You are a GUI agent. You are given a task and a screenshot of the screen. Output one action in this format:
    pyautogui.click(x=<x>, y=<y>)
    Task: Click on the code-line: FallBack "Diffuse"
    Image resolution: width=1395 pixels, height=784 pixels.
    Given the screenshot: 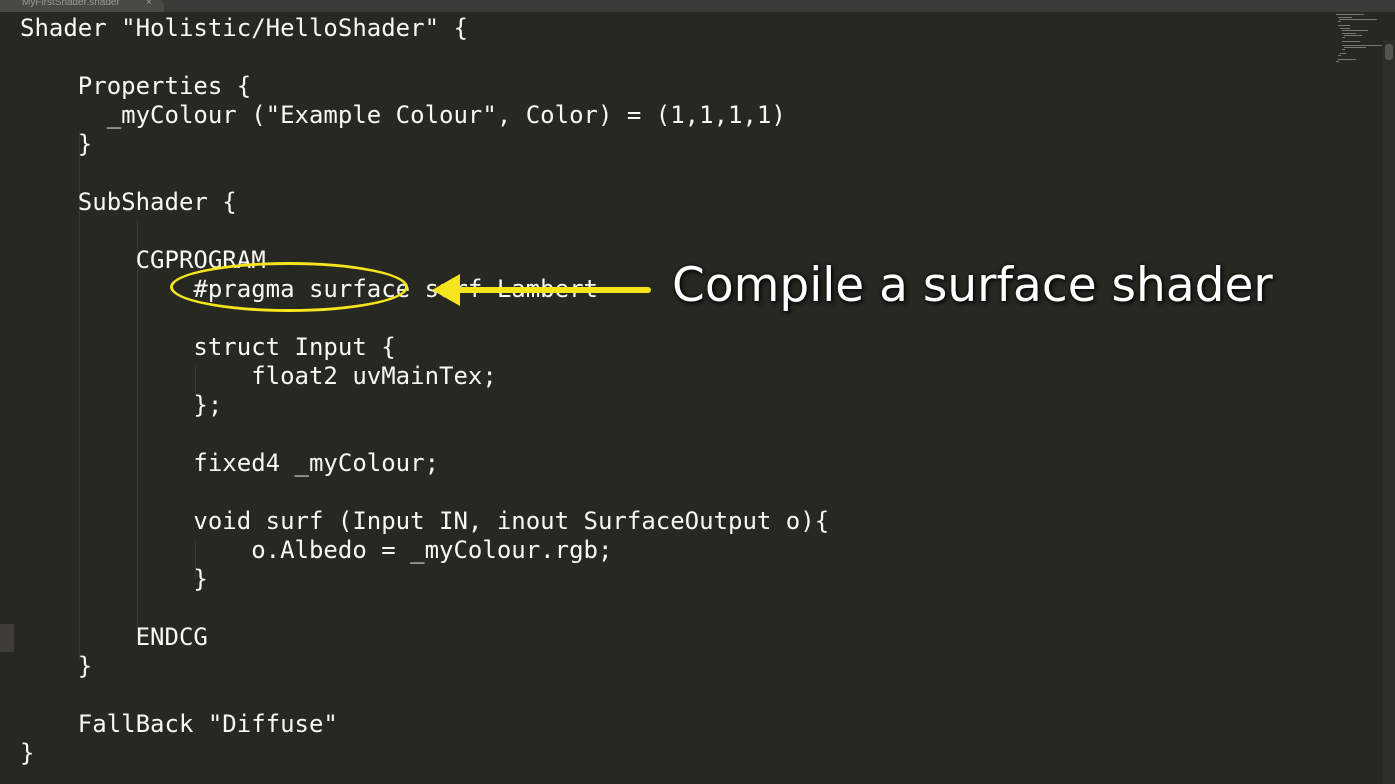 What is the action you would take?
    pyautogui.click(x=179, y=724)
    